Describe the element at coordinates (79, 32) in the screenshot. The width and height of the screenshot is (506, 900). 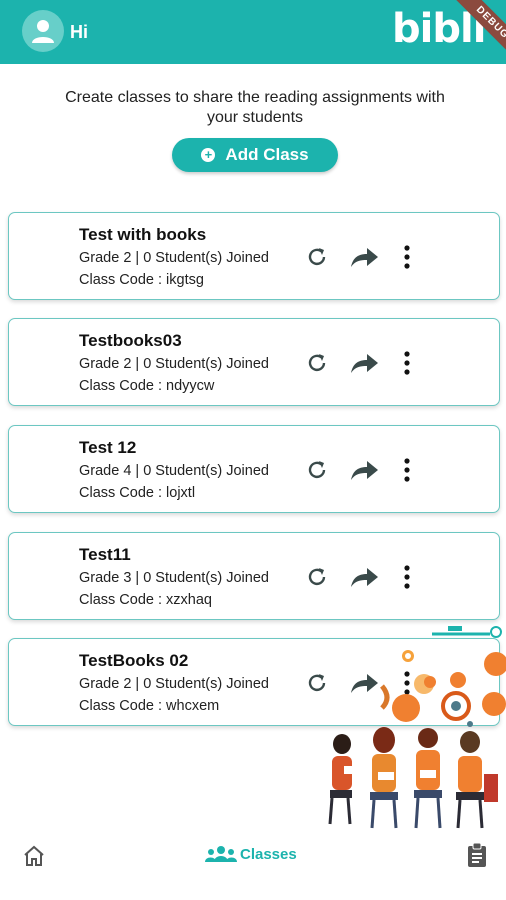
I see `greeting: Hi` at that location.